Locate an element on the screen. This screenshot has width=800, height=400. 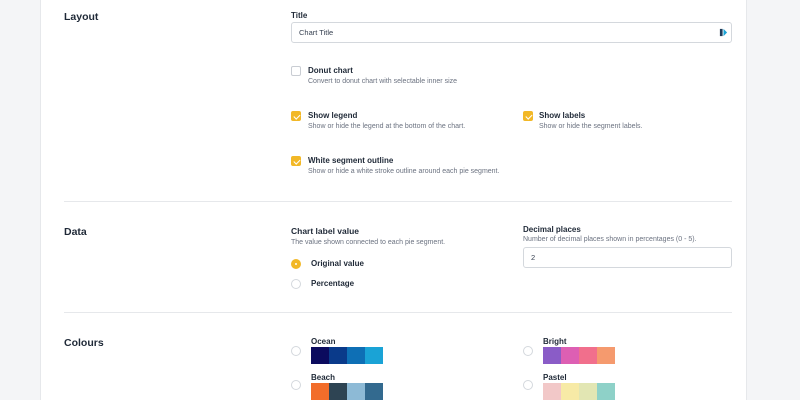
percentage-radio is located at coordinates (296, 284).